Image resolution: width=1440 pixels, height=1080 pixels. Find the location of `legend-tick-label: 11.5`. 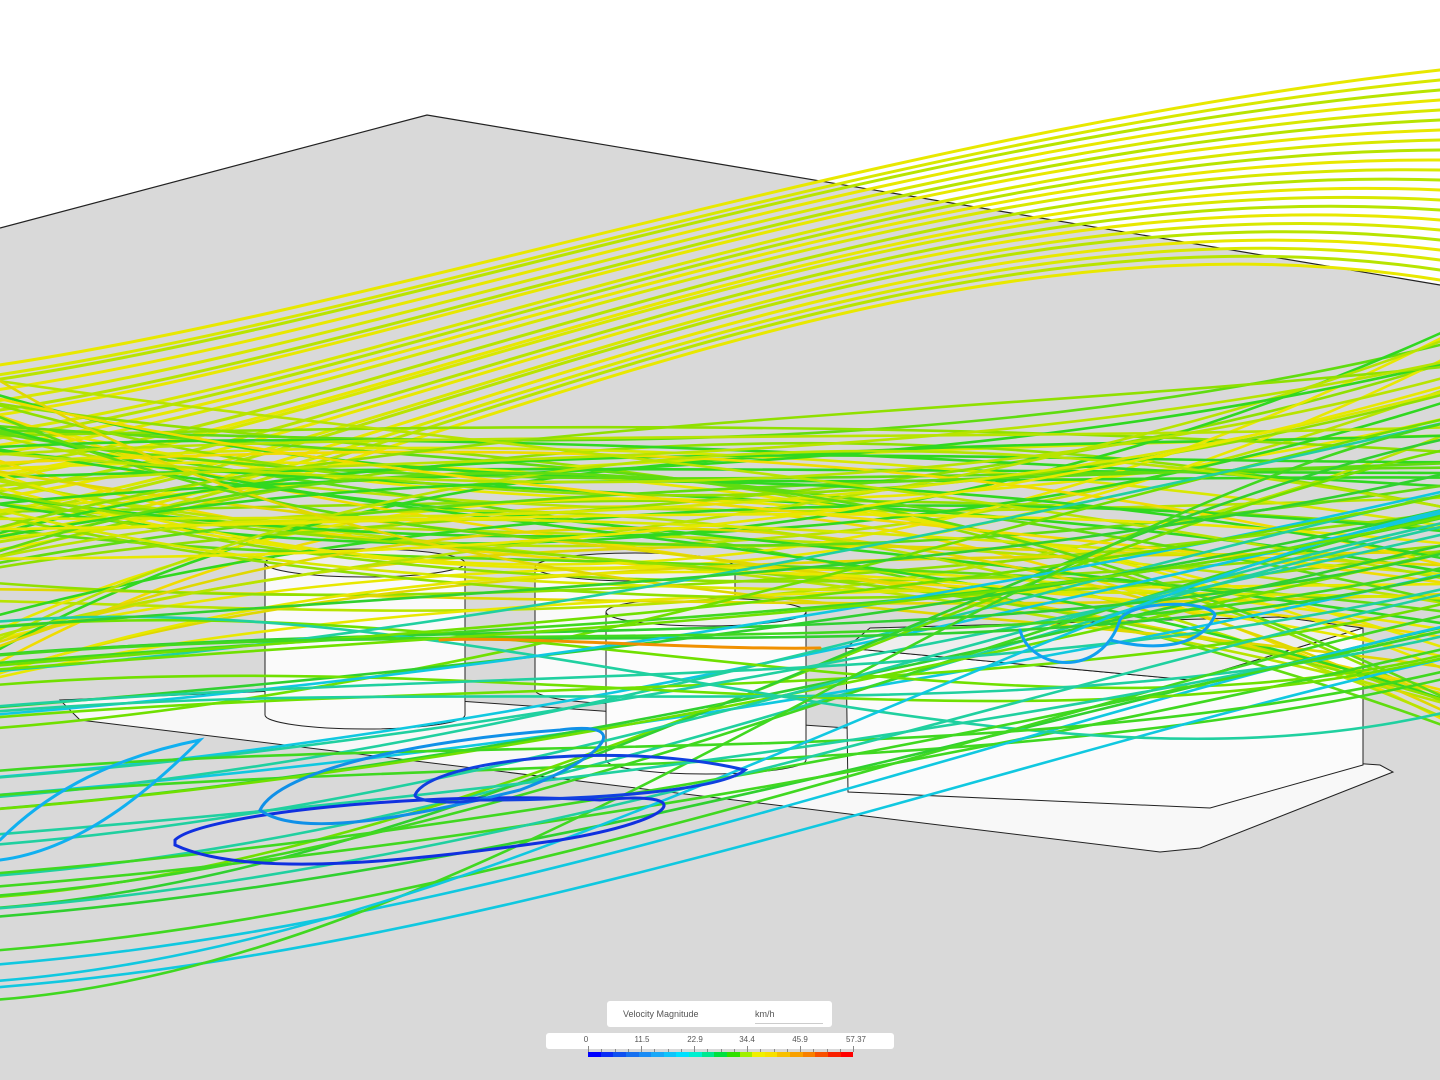

legend-tick-label: 11.5 is located at coordinates (642, 1039).